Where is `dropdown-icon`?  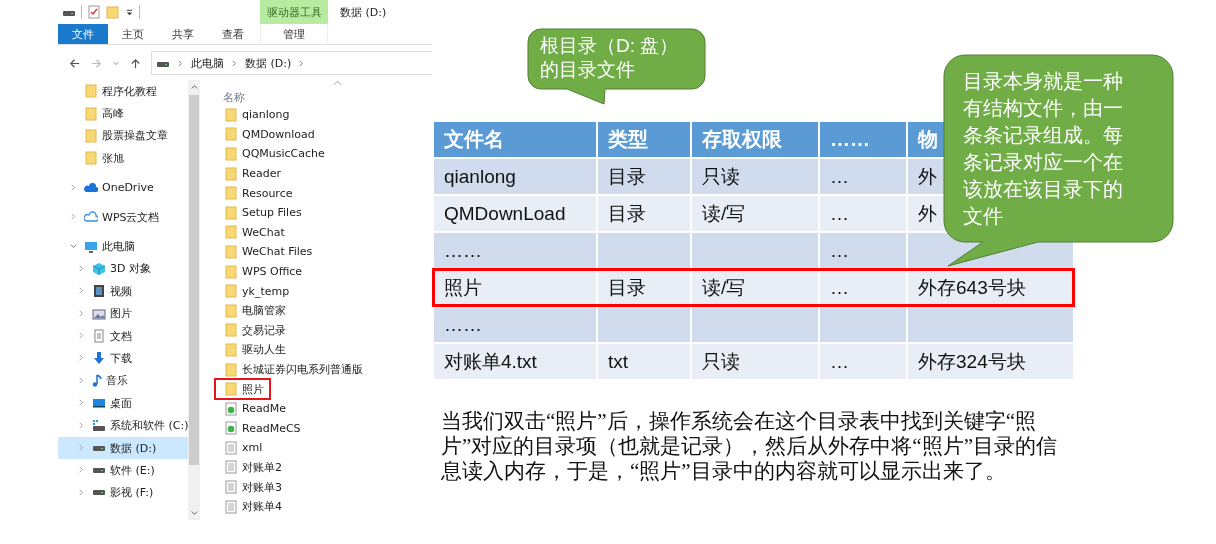
dropdown-icon is located at coordinates (129, 12).